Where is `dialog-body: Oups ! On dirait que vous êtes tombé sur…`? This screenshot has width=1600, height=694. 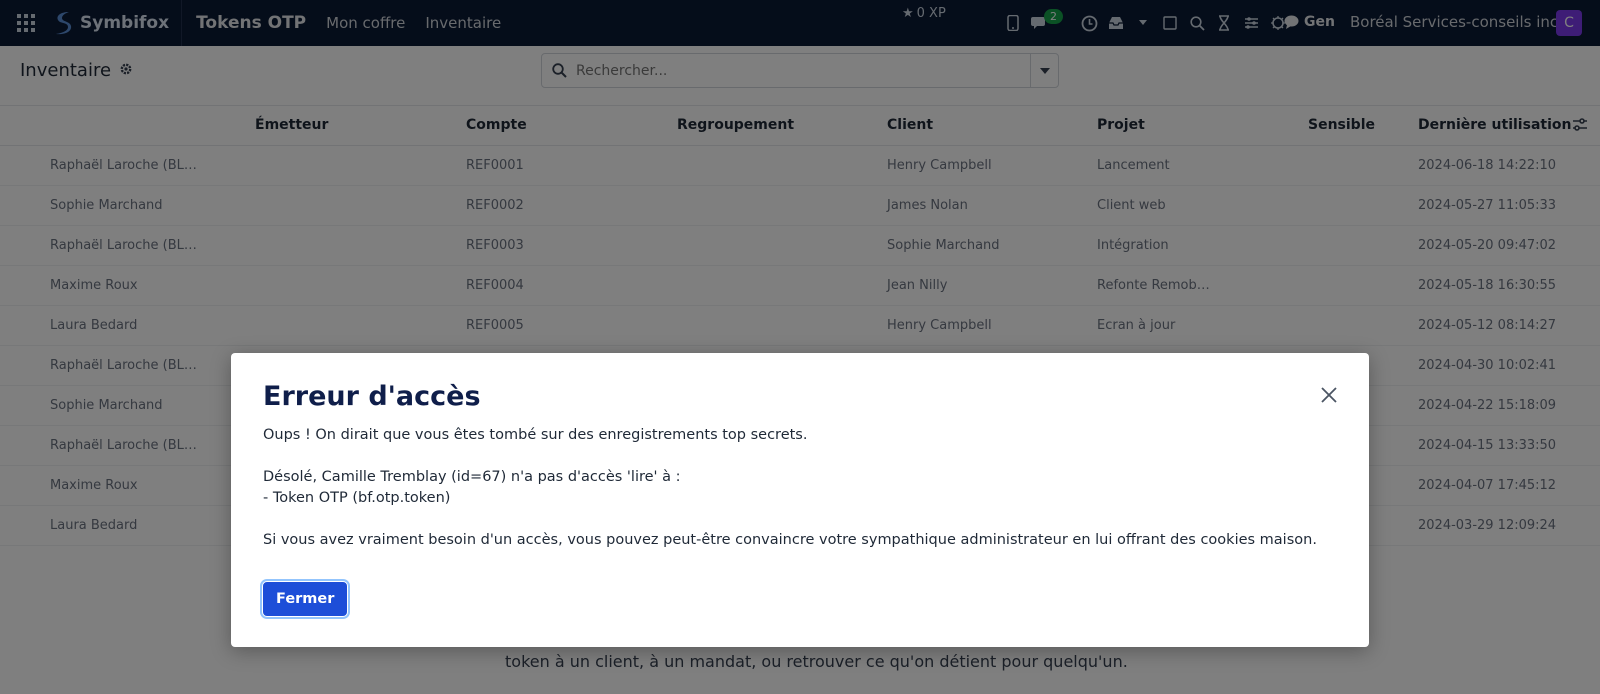
dialog-body: Oups ! On dirait que vous êtes tombé sur… is located at coordinates (803, 488).